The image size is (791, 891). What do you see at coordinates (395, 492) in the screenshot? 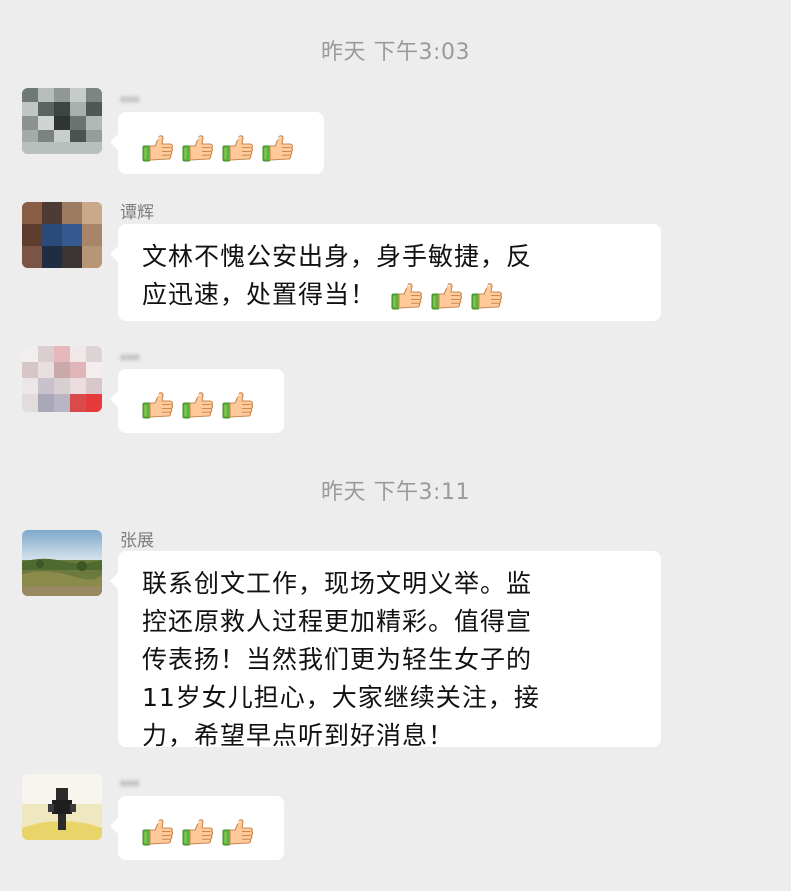
I see `timestamp: 昨天 下午3:11` at bounding box center [395, 492].